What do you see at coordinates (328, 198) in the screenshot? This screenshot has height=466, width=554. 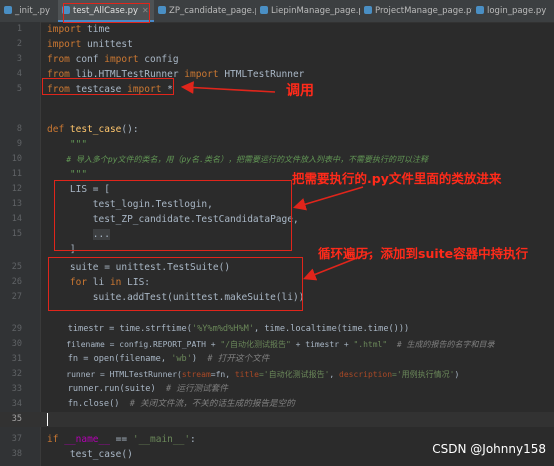 I see `arrow-to-lis` at bounding box center [328, 198].